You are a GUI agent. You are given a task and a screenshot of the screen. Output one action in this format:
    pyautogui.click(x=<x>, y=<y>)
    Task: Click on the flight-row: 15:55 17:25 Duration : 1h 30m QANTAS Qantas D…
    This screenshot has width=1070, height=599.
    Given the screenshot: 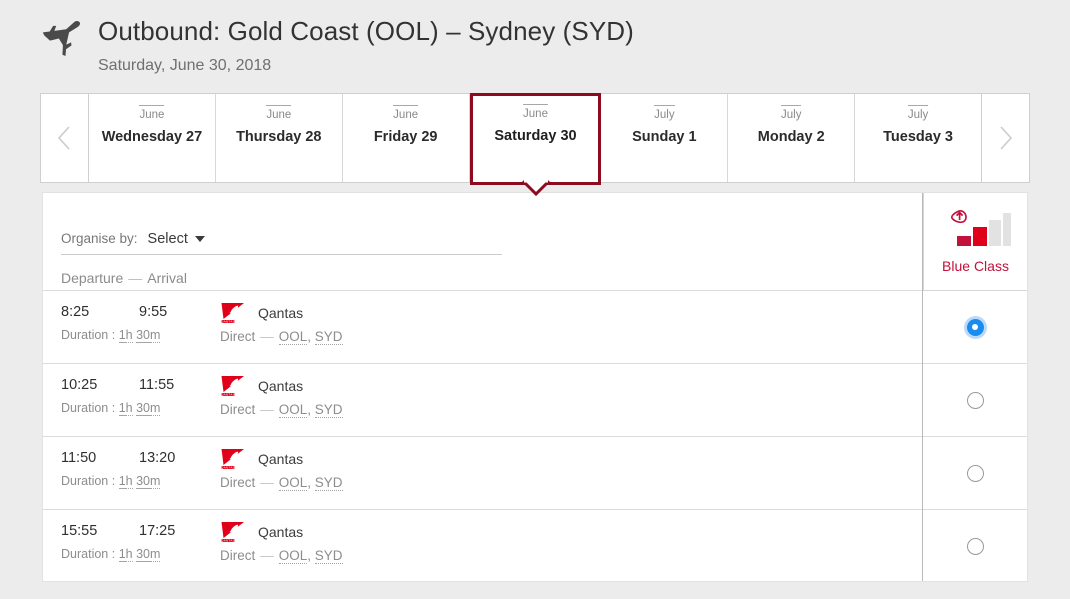 What is the action you would take?
    pyautogui.click(x=482, y=546)
    